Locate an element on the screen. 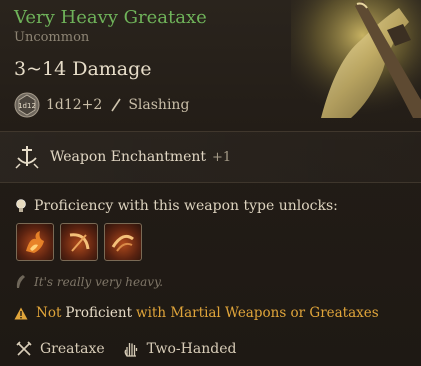 The height and width of the screenshot is (366, 421). action-flame-cleave is located at coordinates (35, 242).